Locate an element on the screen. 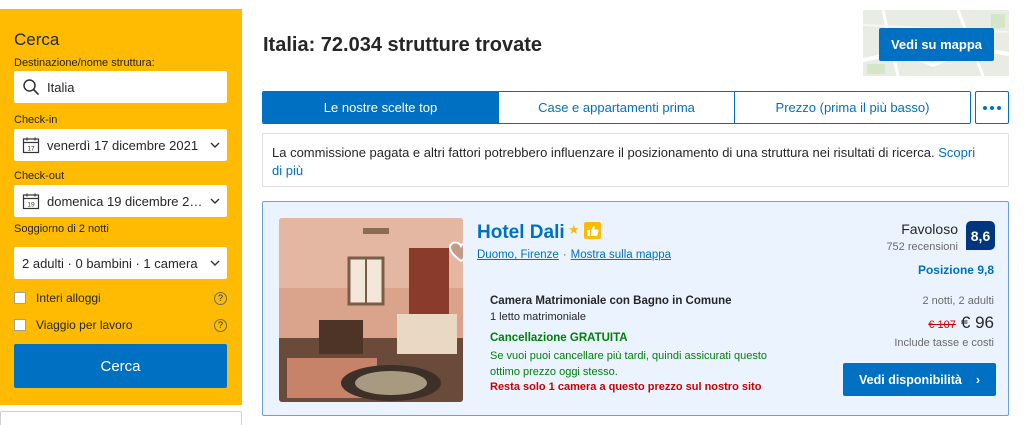  bed-info: 1 letto matrimoniale is located at coordinates (538, 317).